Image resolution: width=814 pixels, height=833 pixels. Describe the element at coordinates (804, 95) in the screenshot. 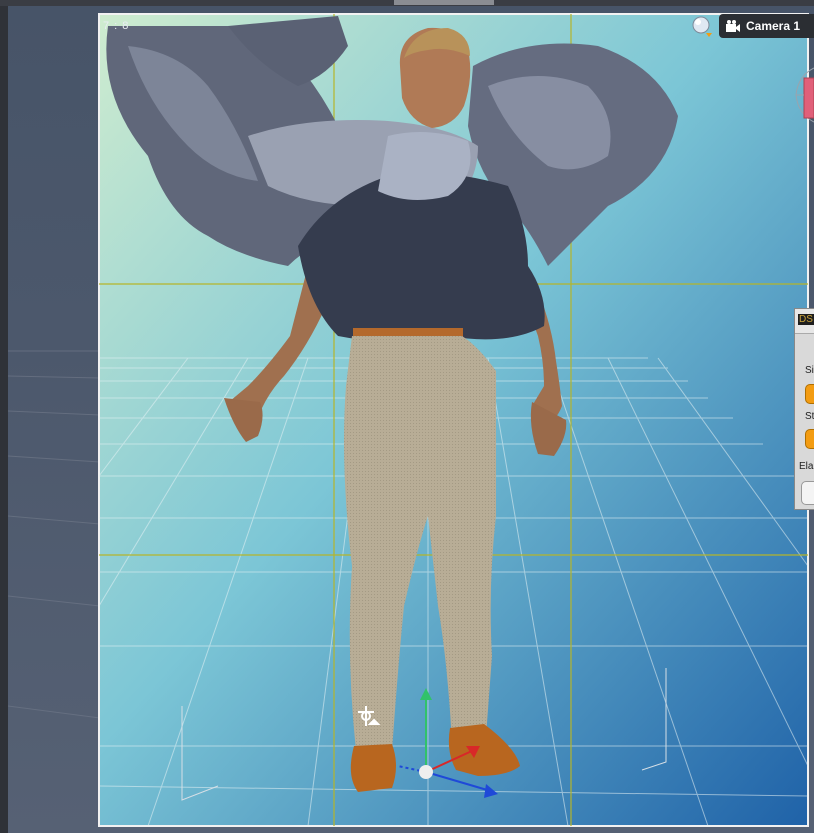

I see `navigation-cube-icon` at that location.